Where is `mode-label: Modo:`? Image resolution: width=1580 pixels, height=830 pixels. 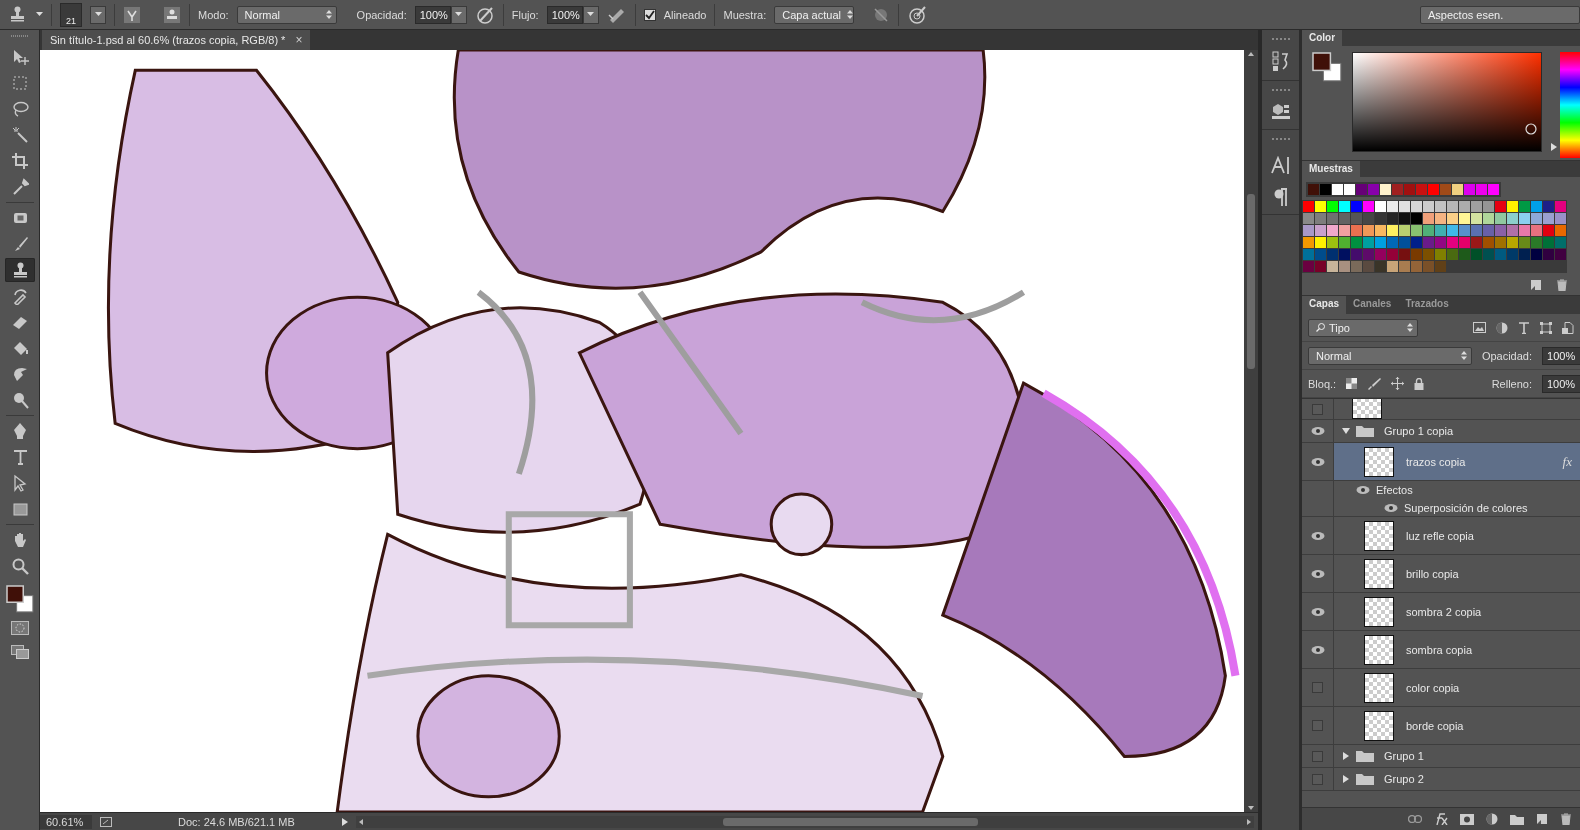 mode-label: Modo: is located at coordinates (213, 14).